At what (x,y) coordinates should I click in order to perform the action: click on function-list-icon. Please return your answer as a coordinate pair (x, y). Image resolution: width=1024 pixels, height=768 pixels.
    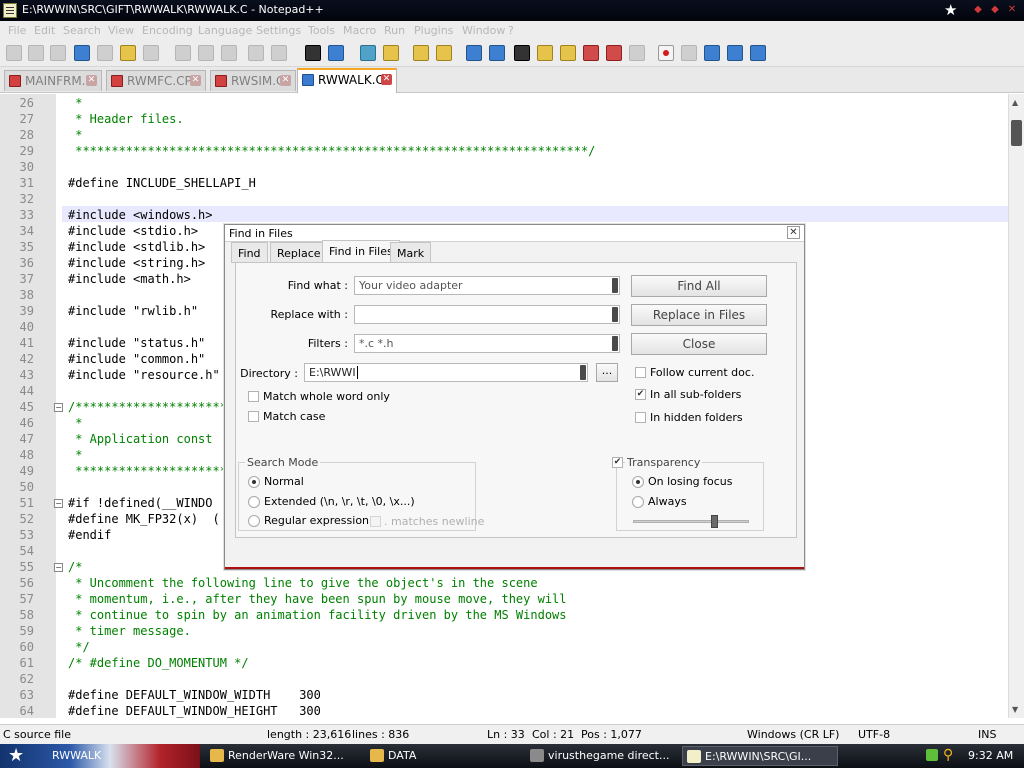
    Looking at the image, I should click on (591, 53).